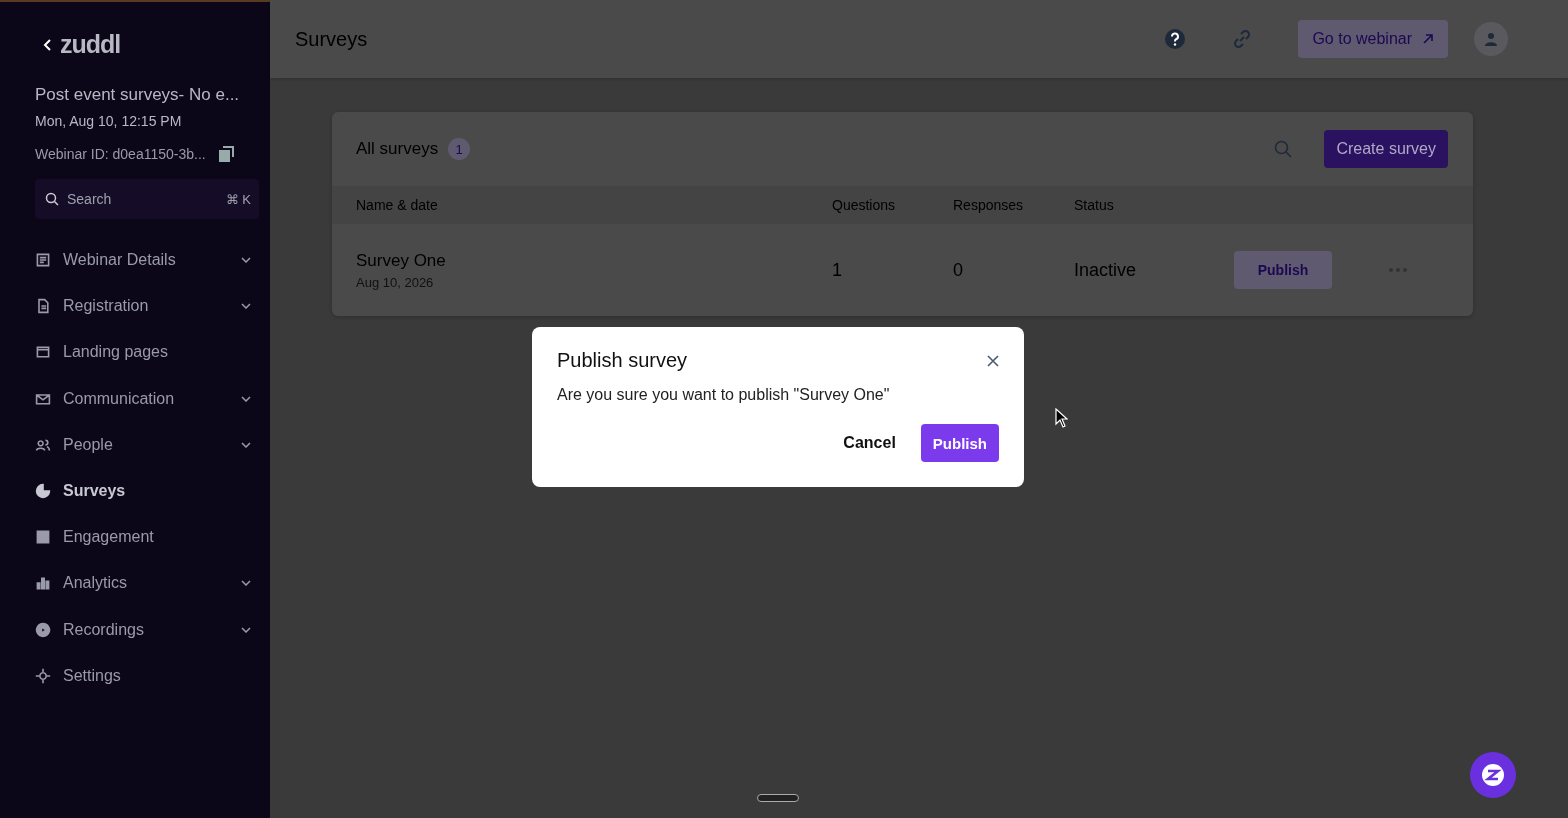 The width and height of the screenshot is (1568, 818). Describe the element at coordinates (145, 675) in the screenshot. I see `nav-item: Settings` at that location.